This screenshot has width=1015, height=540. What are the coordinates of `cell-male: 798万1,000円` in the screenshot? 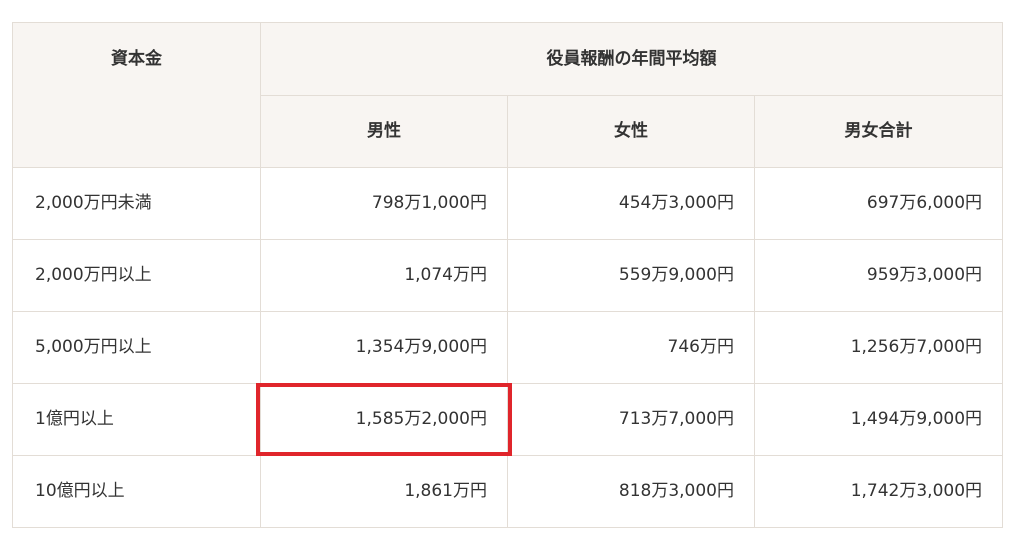 It's located at (384, 203).